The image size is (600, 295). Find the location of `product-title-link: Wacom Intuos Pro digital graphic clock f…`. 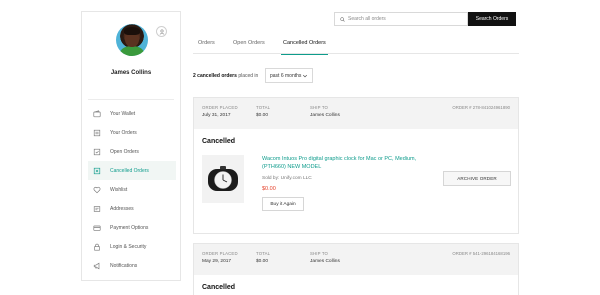

product-title-link: Wacom Intuos Pro digital graphic clock f… is located at coordinates (347, 163).